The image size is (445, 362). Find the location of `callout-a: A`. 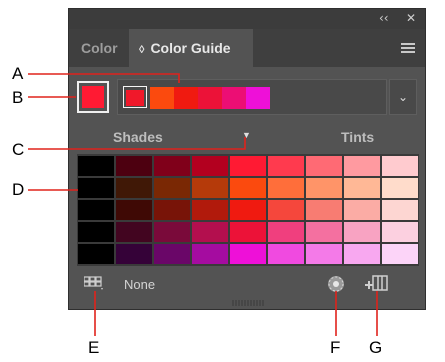

callout-a: A is located at coordinates (18, 73).